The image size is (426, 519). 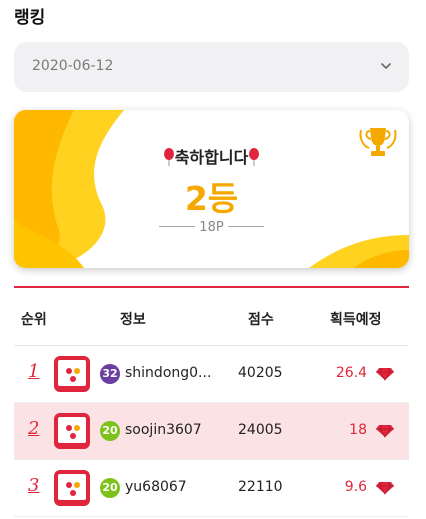 I want to click on rank-link: 2, so click(x=33, y=428).